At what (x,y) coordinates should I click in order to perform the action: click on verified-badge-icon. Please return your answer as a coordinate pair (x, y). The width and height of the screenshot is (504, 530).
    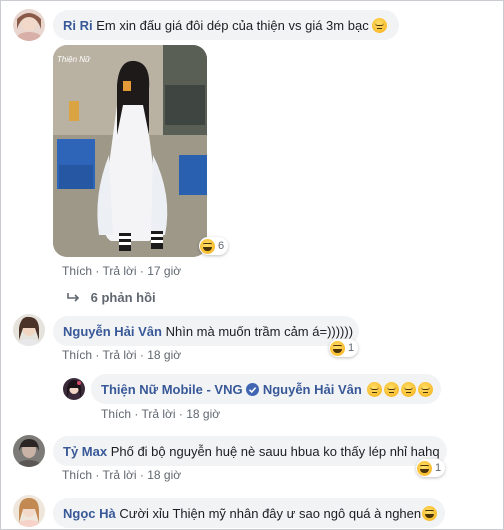
    Looking at the image, I should click on (253, 389).